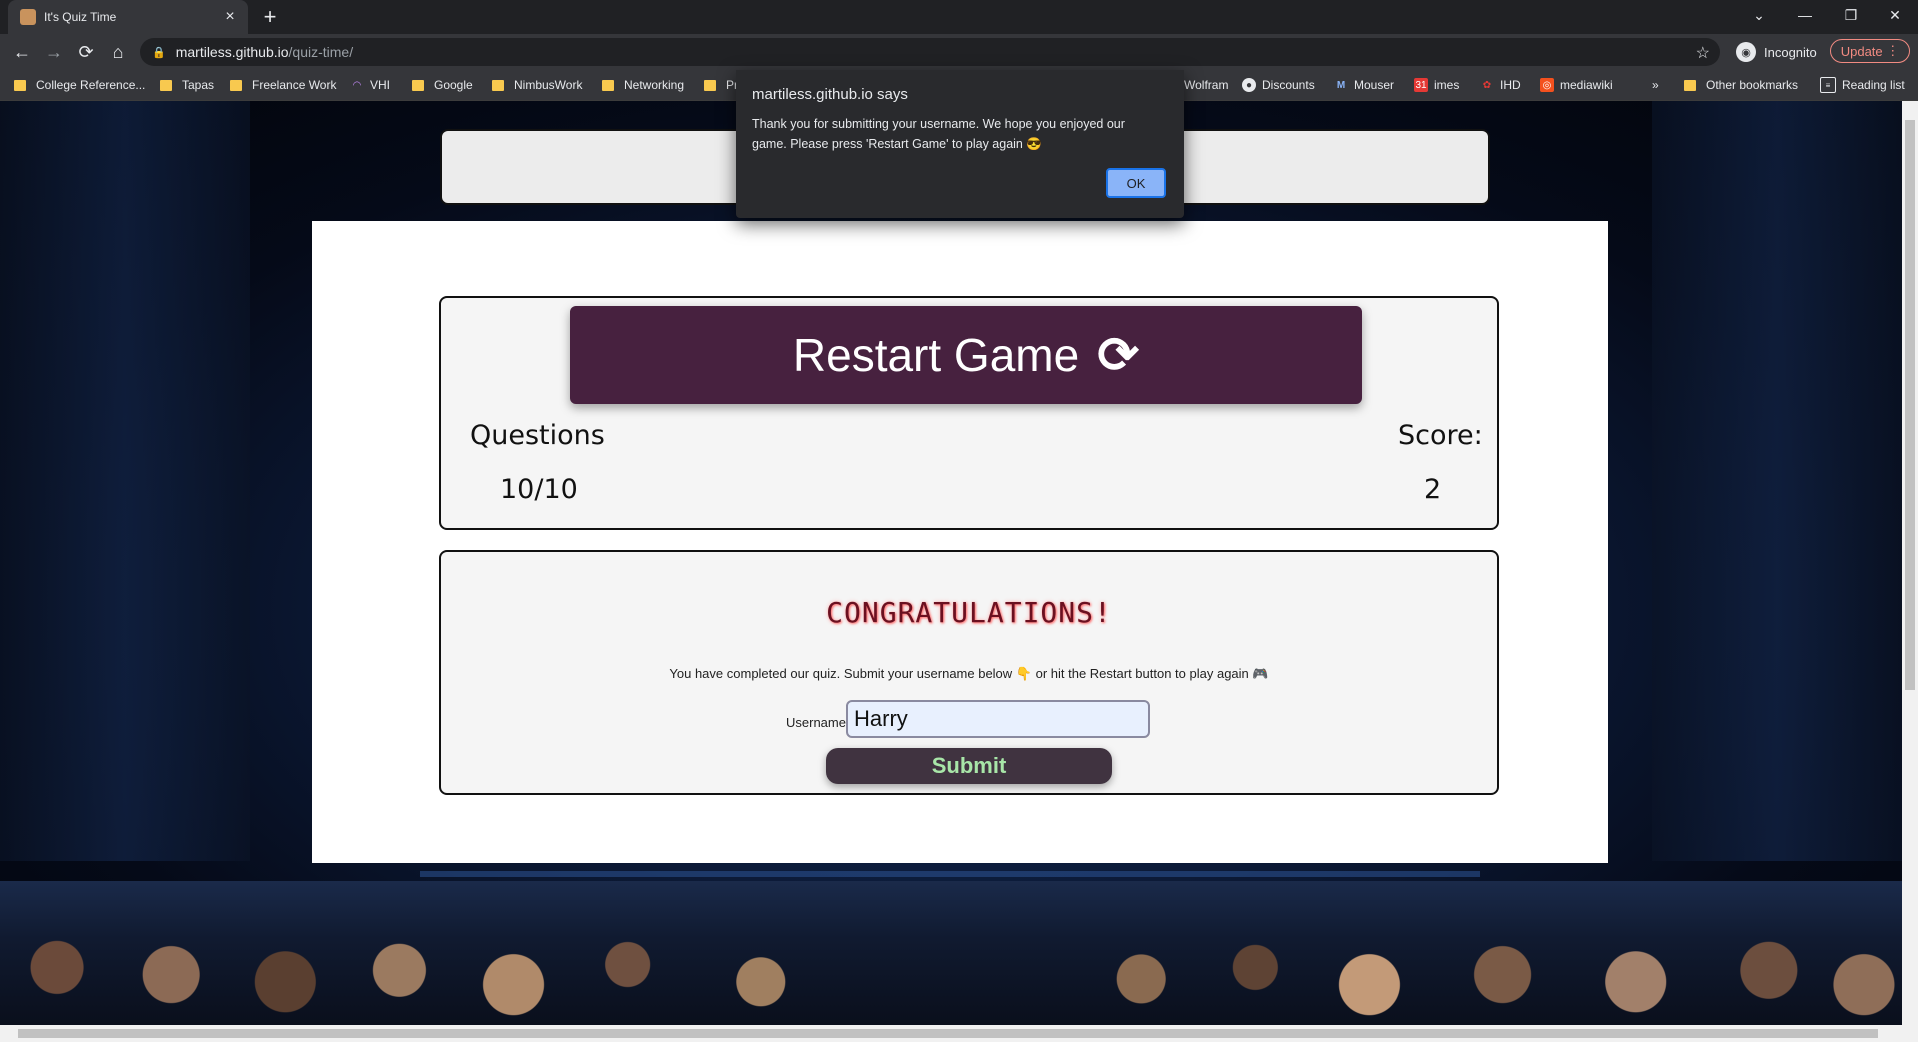  What do you see at coordinates (86, 52) in the screenshot?
I see `reload-icon: ⟳` at bounding box center [86, 52].